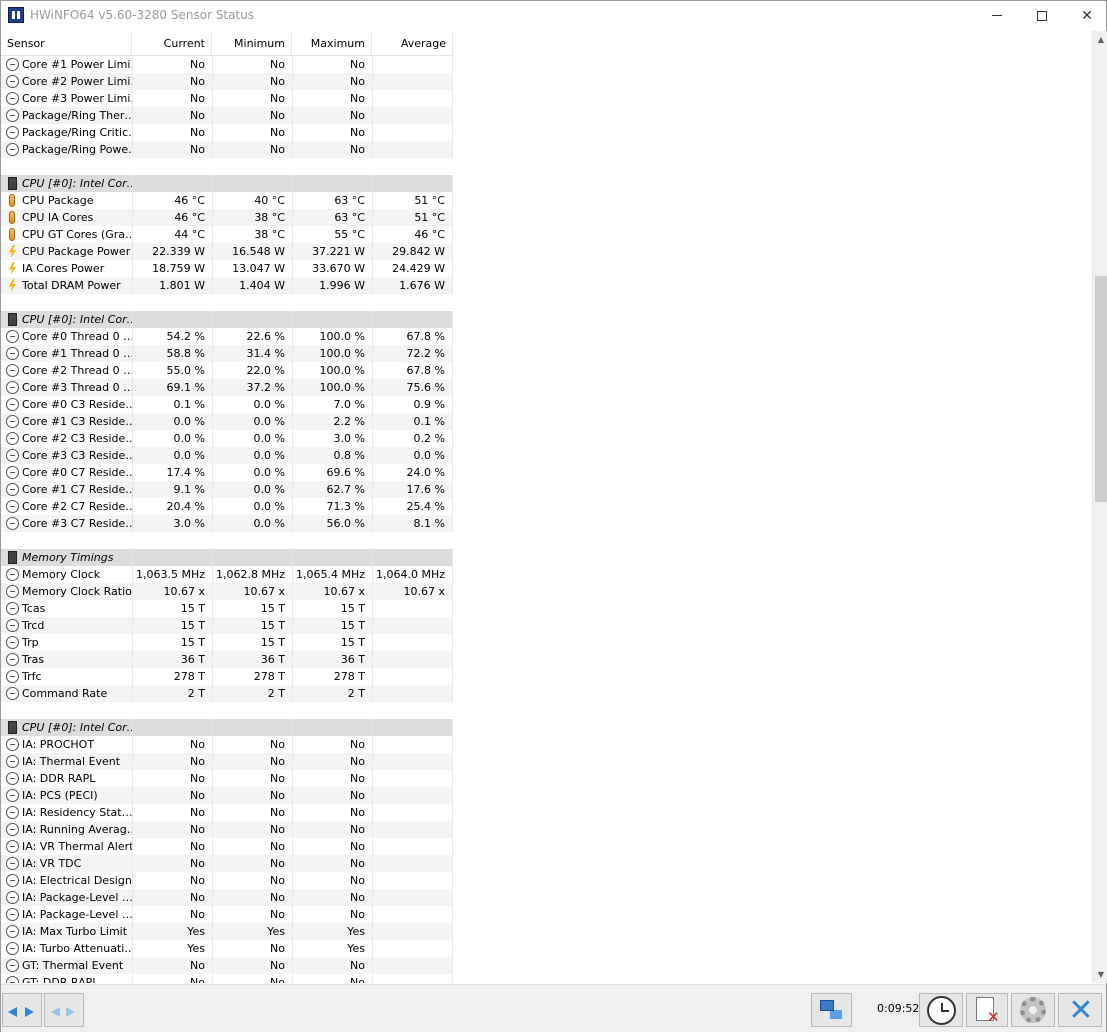 This screenshot has width=1107, height=1032. I want to click on table-row: IA: Electrical Design… No No No, so click(227, 880).